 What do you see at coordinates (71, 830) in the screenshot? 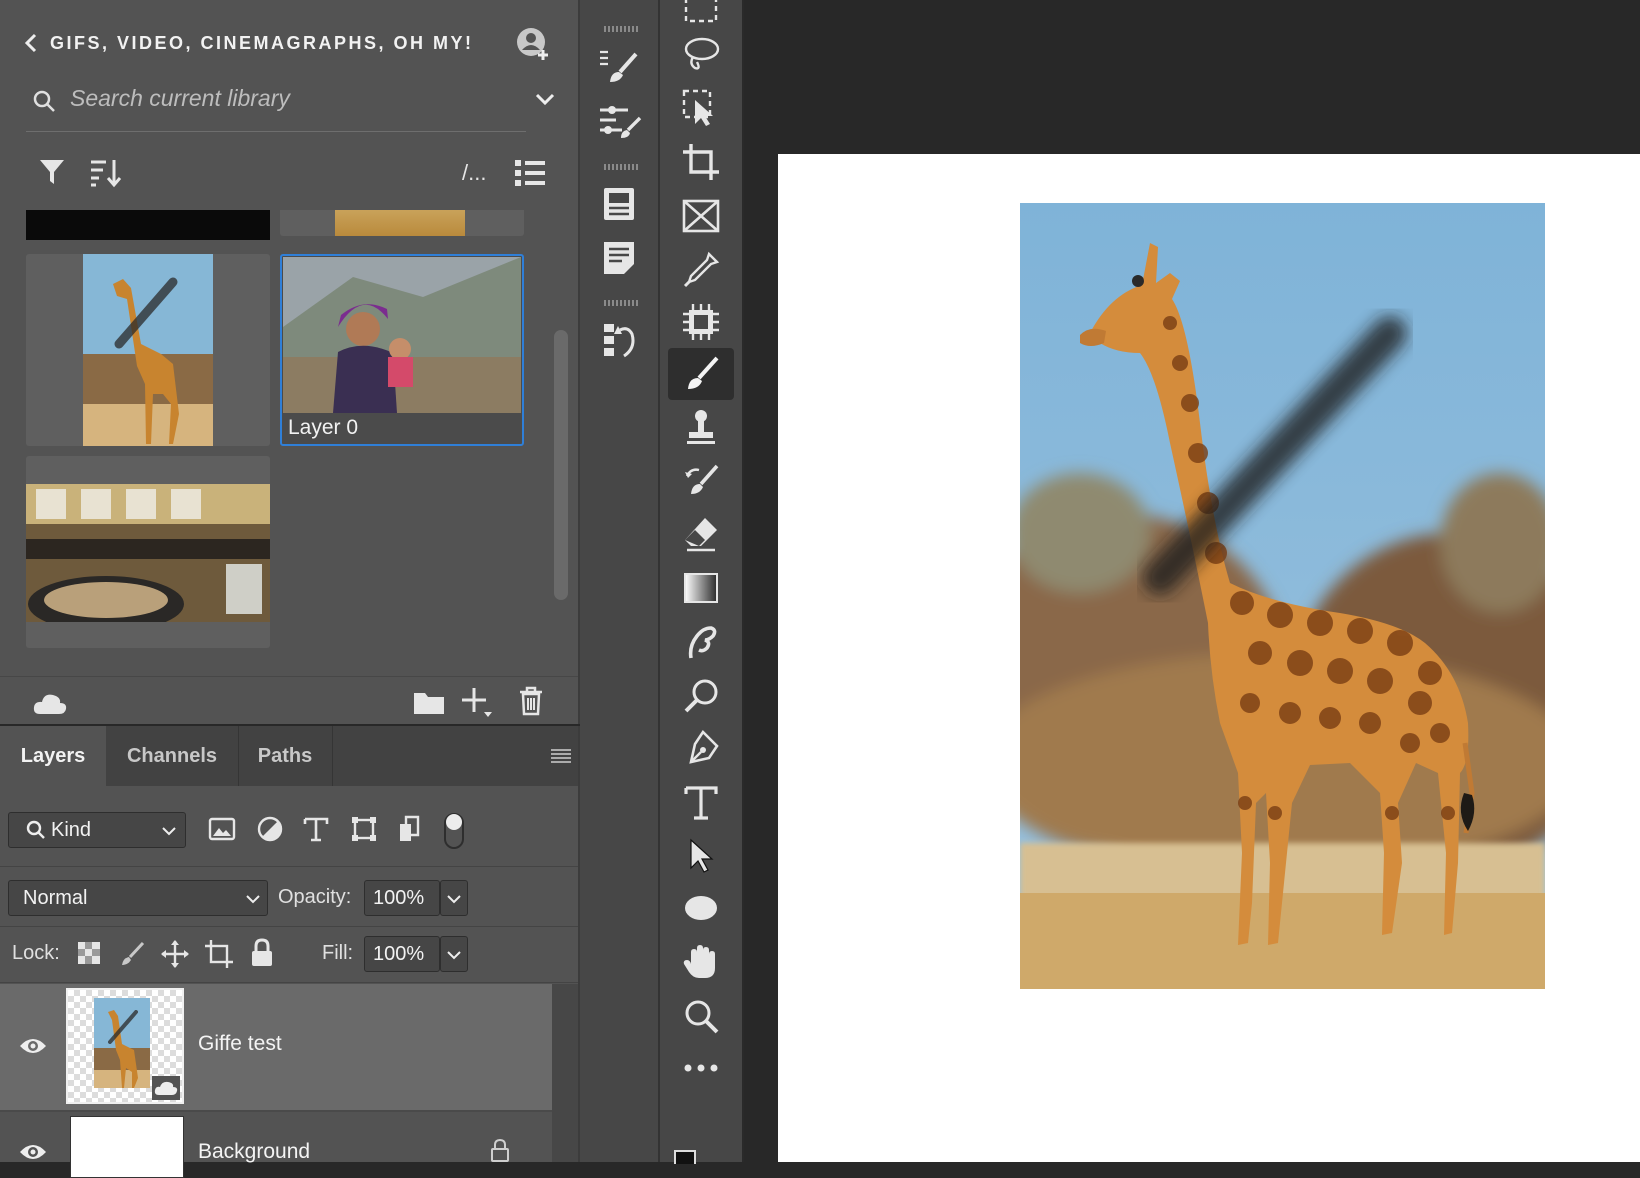
I see `kind-filter-label: Kind` at bounding box center [71, 830].